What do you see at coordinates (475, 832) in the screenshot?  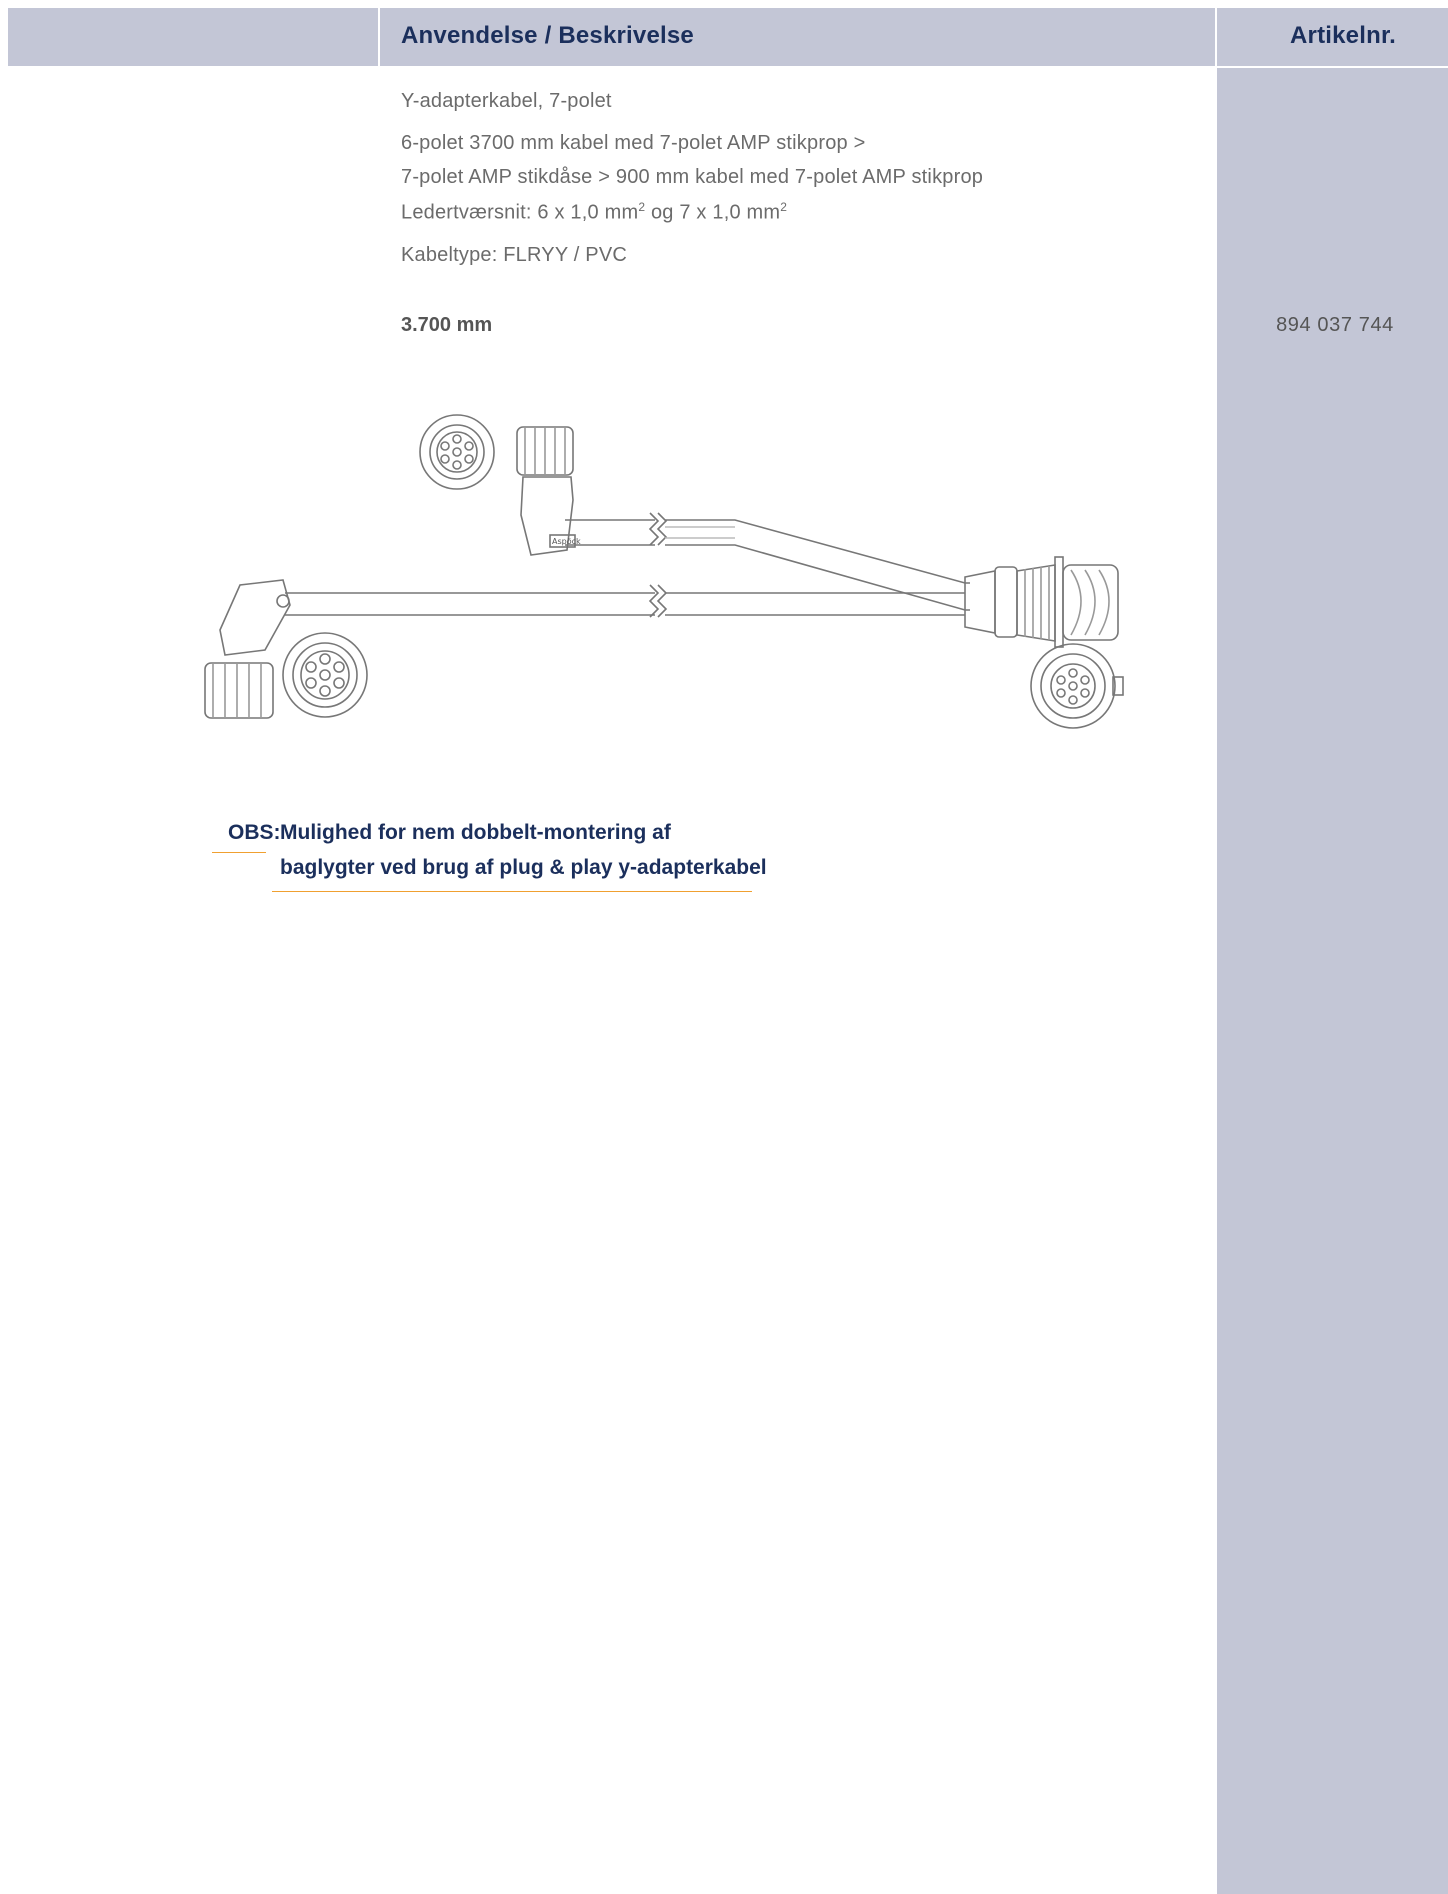 I see `note-text-line: Mulighed for nem dobbelt-montering af` at bounding box center [475, 832].